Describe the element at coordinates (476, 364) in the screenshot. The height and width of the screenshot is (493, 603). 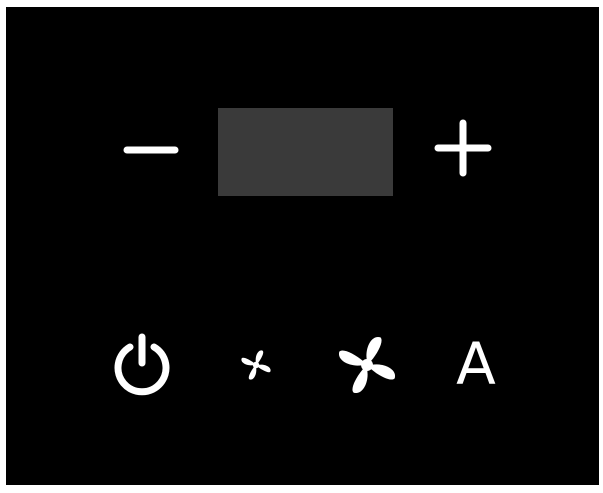
I see `auto-button: A` at that location.